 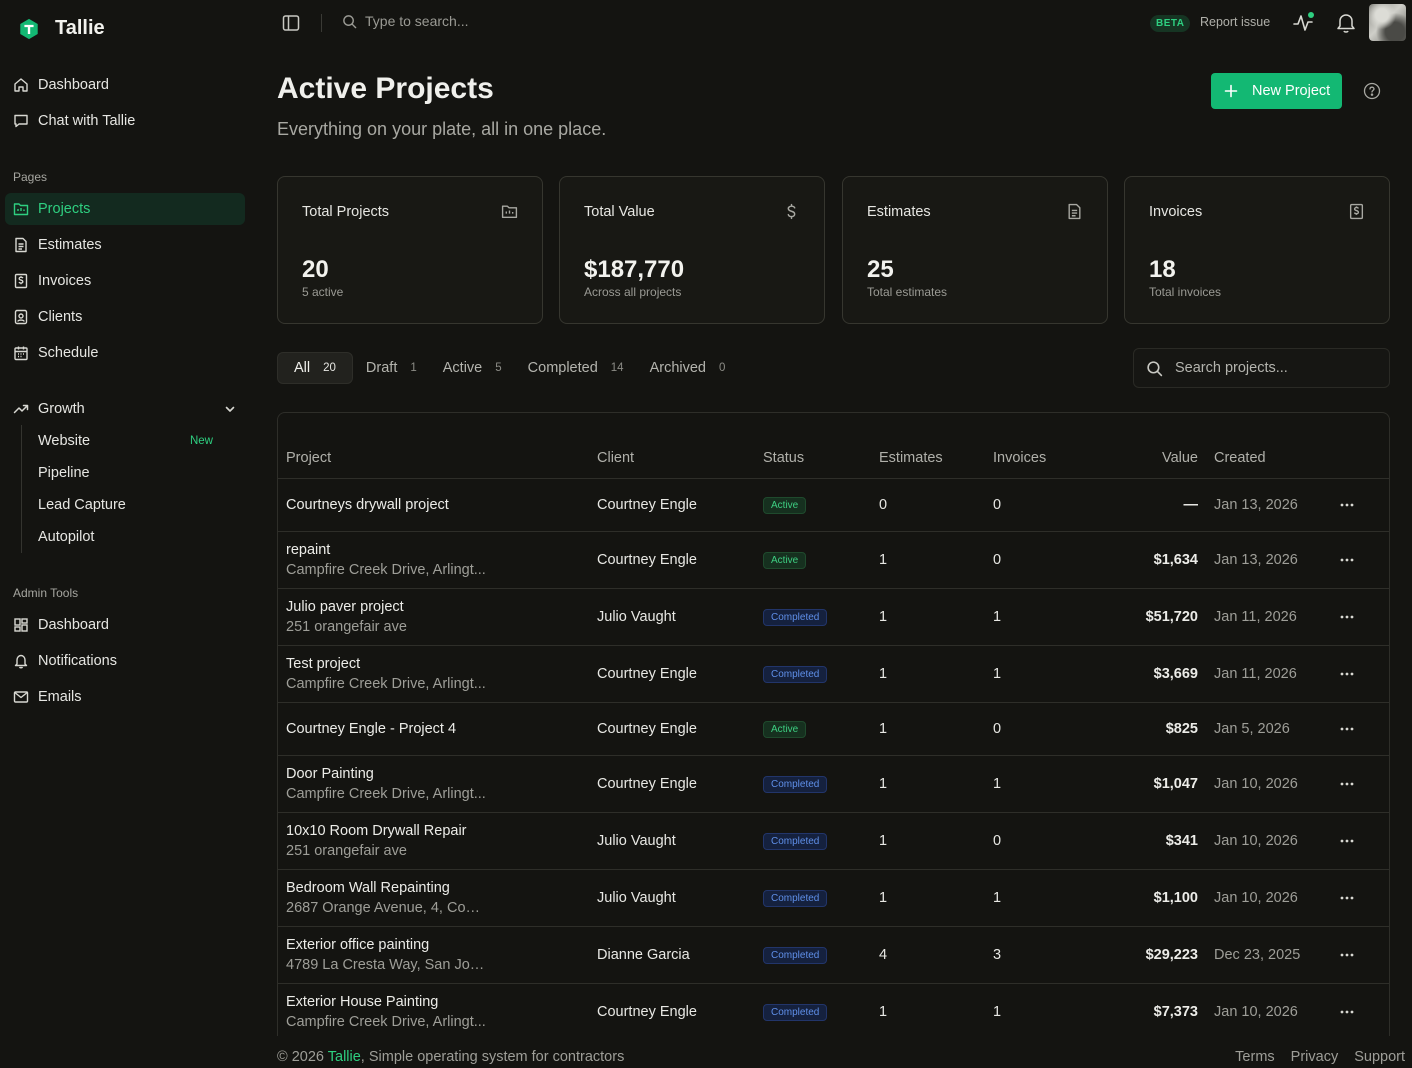 I want to click on sidebar-item-clients: Clients, so click(x=125, y=317).